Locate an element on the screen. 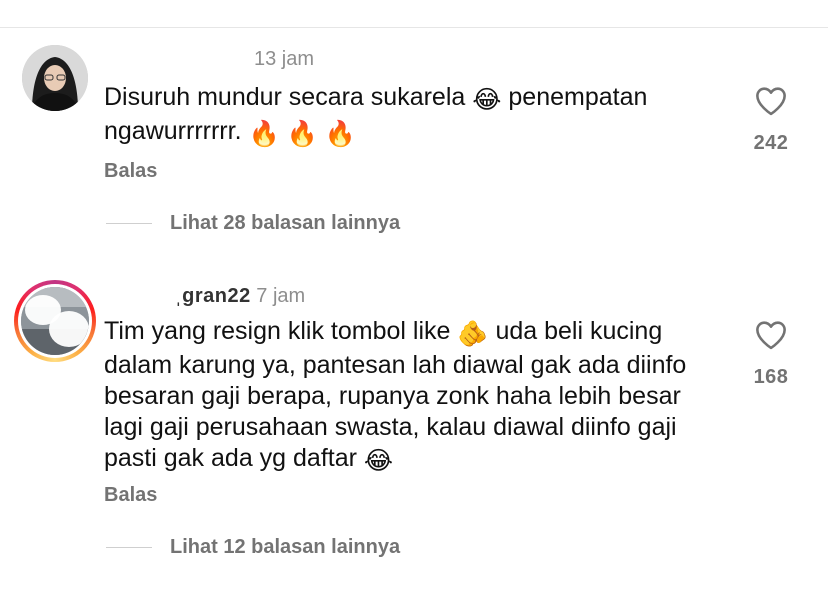 Image resolution: width=828 pixels, height=593 pixels. comment-meta: ˌgran22 7 jam is located at coordinates (240, 296).